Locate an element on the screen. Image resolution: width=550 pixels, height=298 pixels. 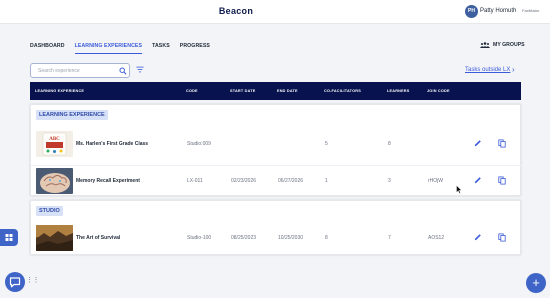
add-button: + is located at coordinates (536, 283).